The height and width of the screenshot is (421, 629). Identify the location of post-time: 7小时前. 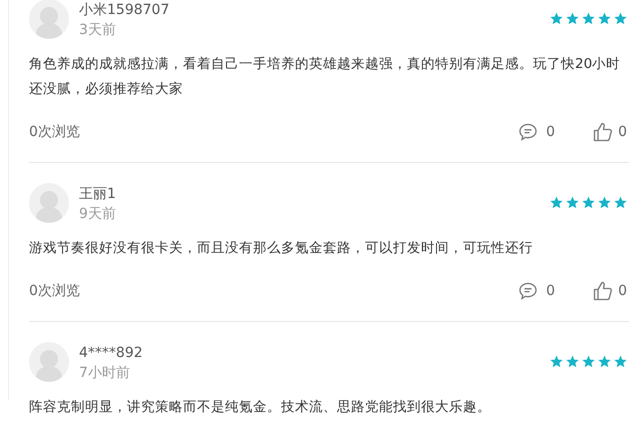
(105, 373).